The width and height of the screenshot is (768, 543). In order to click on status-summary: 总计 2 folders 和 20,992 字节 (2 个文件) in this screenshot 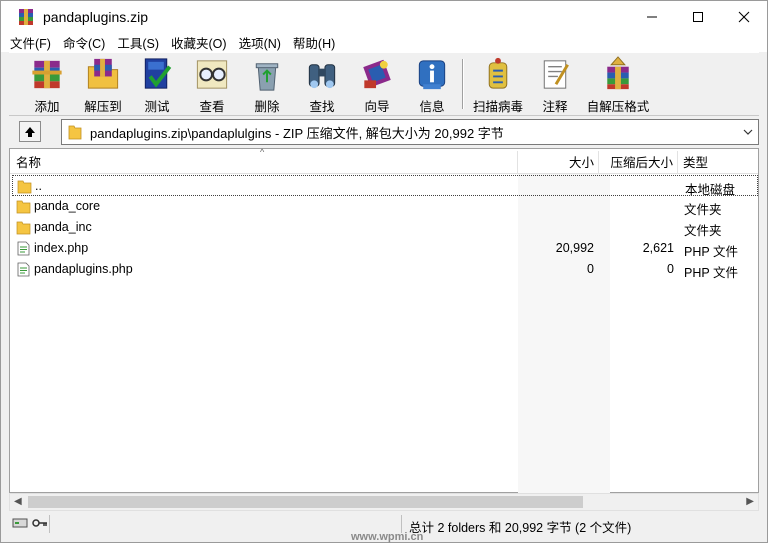, I will do `click(520, 528)`.